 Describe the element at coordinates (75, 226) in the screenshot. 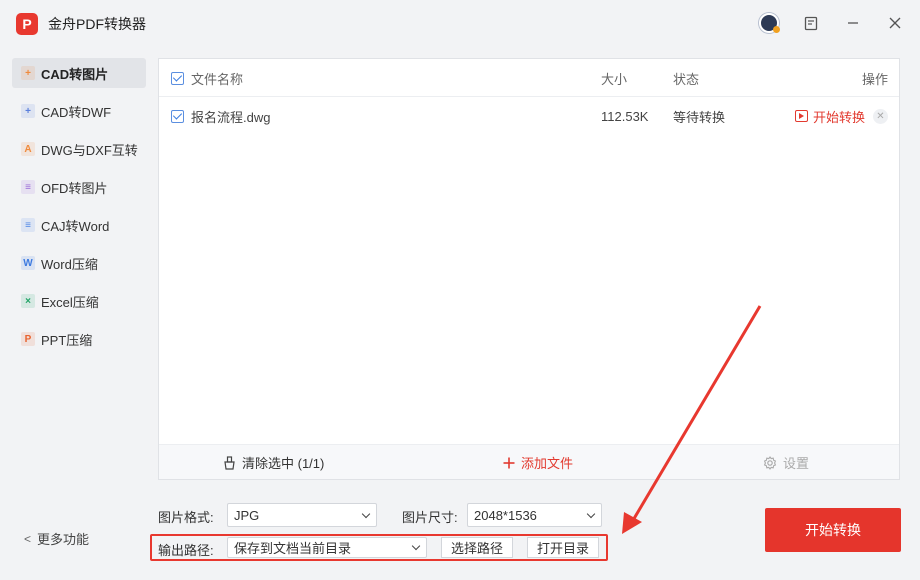

I see `sidebar-item-label: CAJ转Word` at that location.